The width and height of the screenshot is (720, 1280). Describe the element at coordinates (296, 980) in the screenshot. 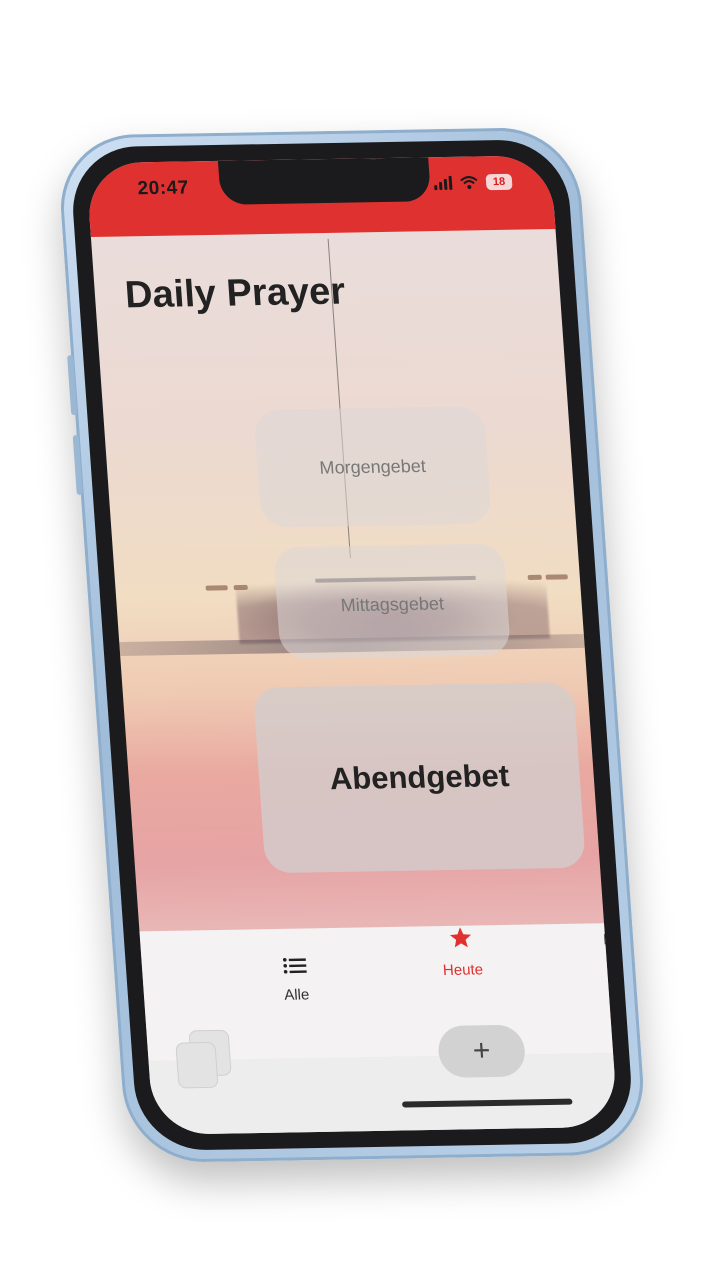

I see `tab-alle: Alle` at that location.